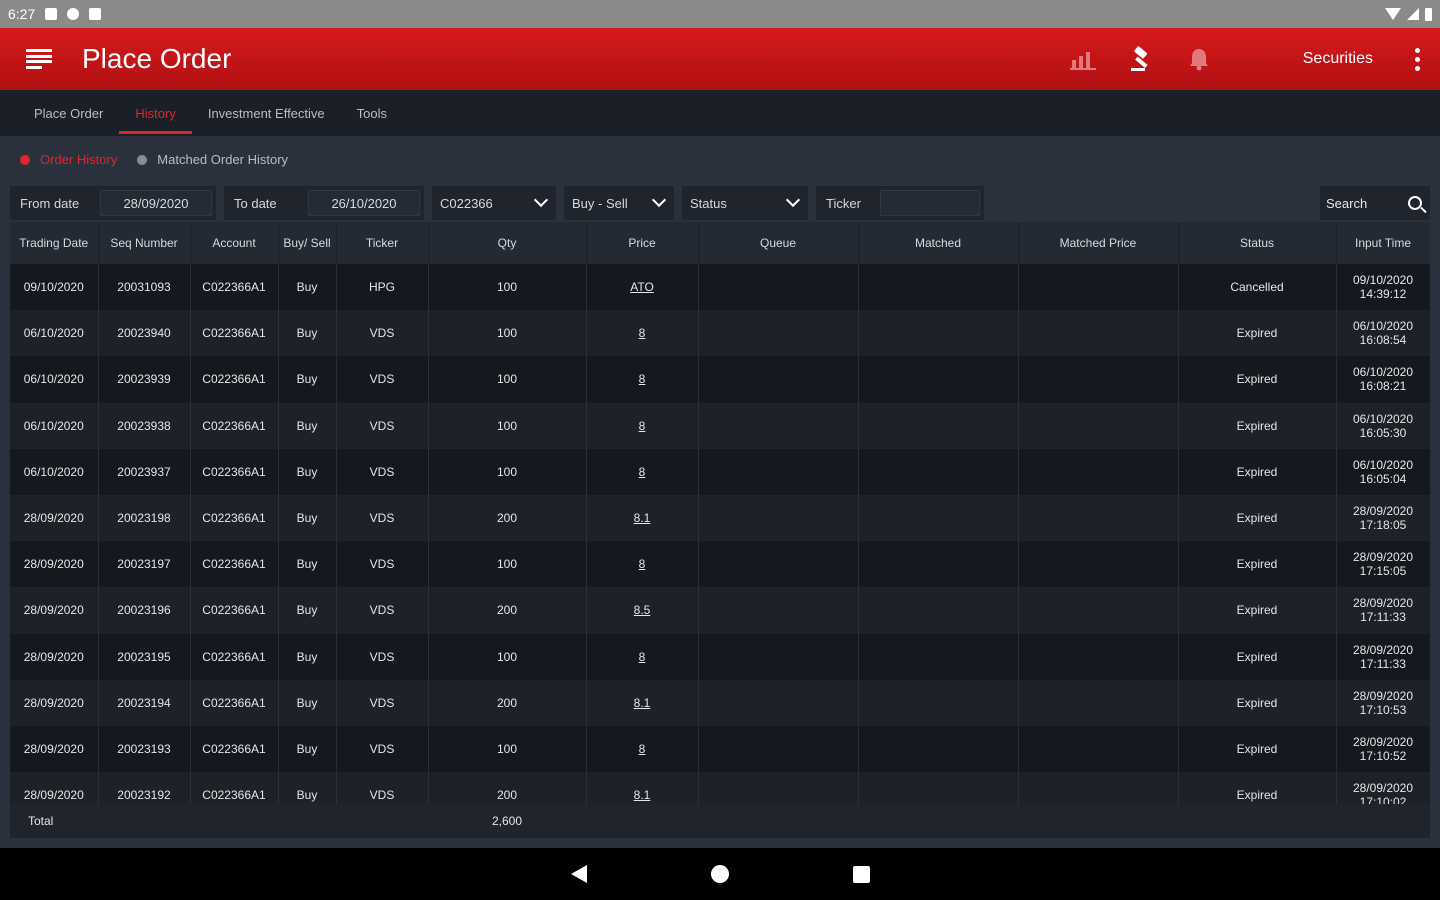 Image resolution: width=1440 pixels, height=900 pixels. Describe the element at coordinates (507, 821) in the screenshot. I see `total-qty: 2,600` at that location.